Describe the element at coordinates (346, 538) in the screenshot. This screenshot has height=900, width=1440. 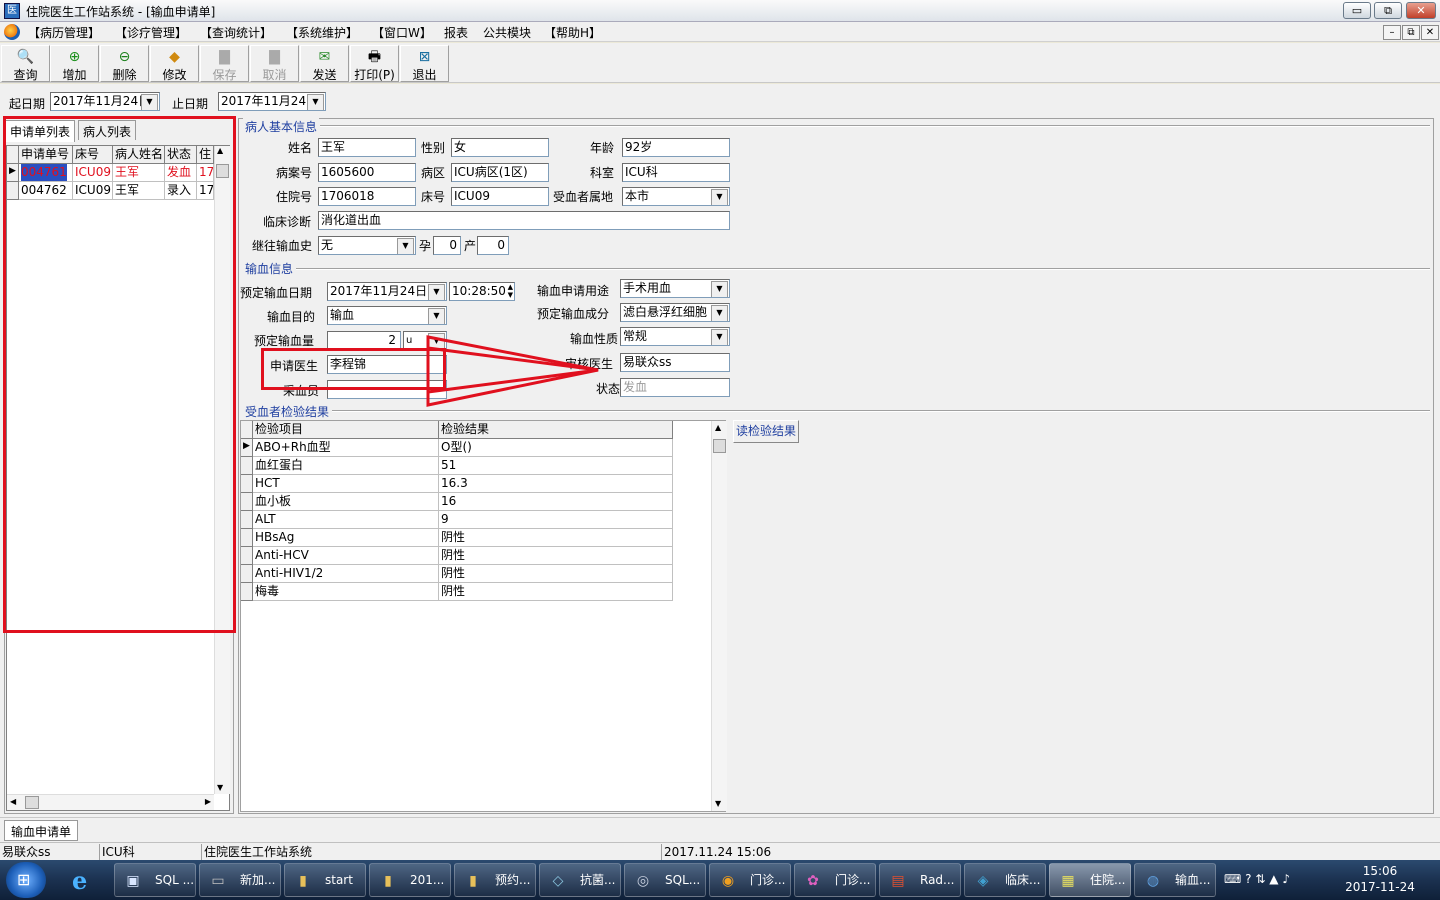
I see `table-row: HBsAg` at that location.